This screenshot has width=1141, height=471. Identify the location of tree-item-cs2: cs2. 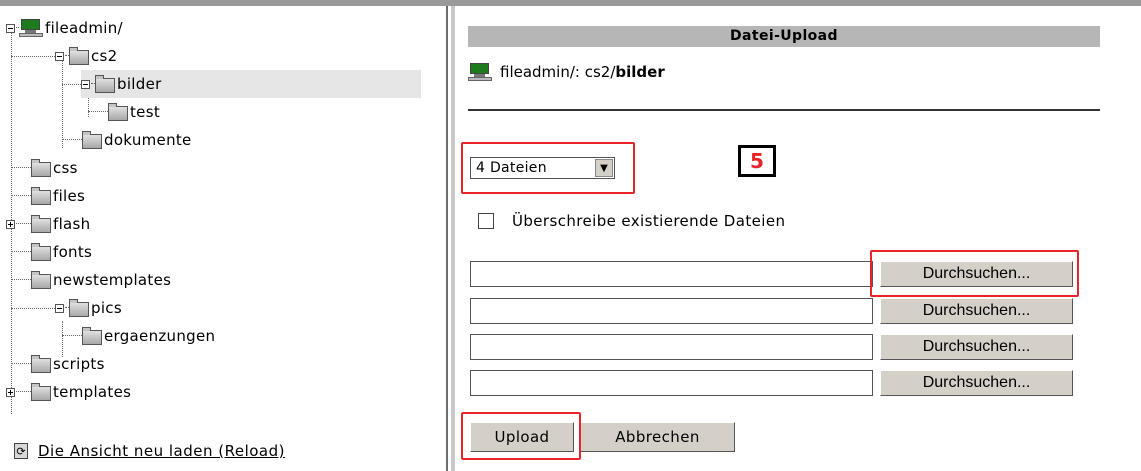
(86, 56).